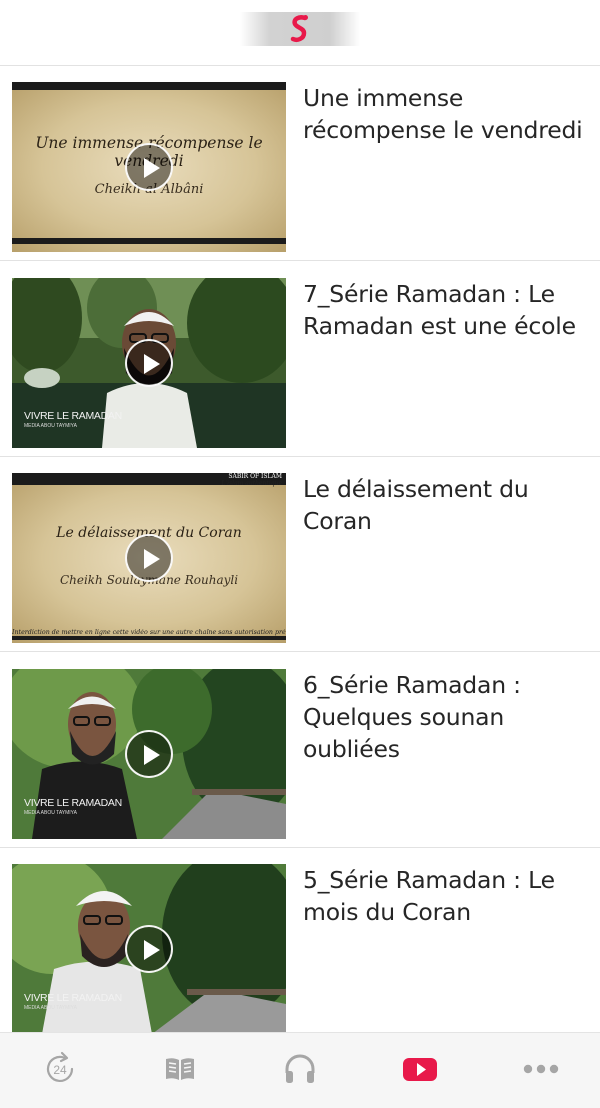 The height and width of the screenshot is (1108, 600). I want to click on app-logo, so click(300, 29).